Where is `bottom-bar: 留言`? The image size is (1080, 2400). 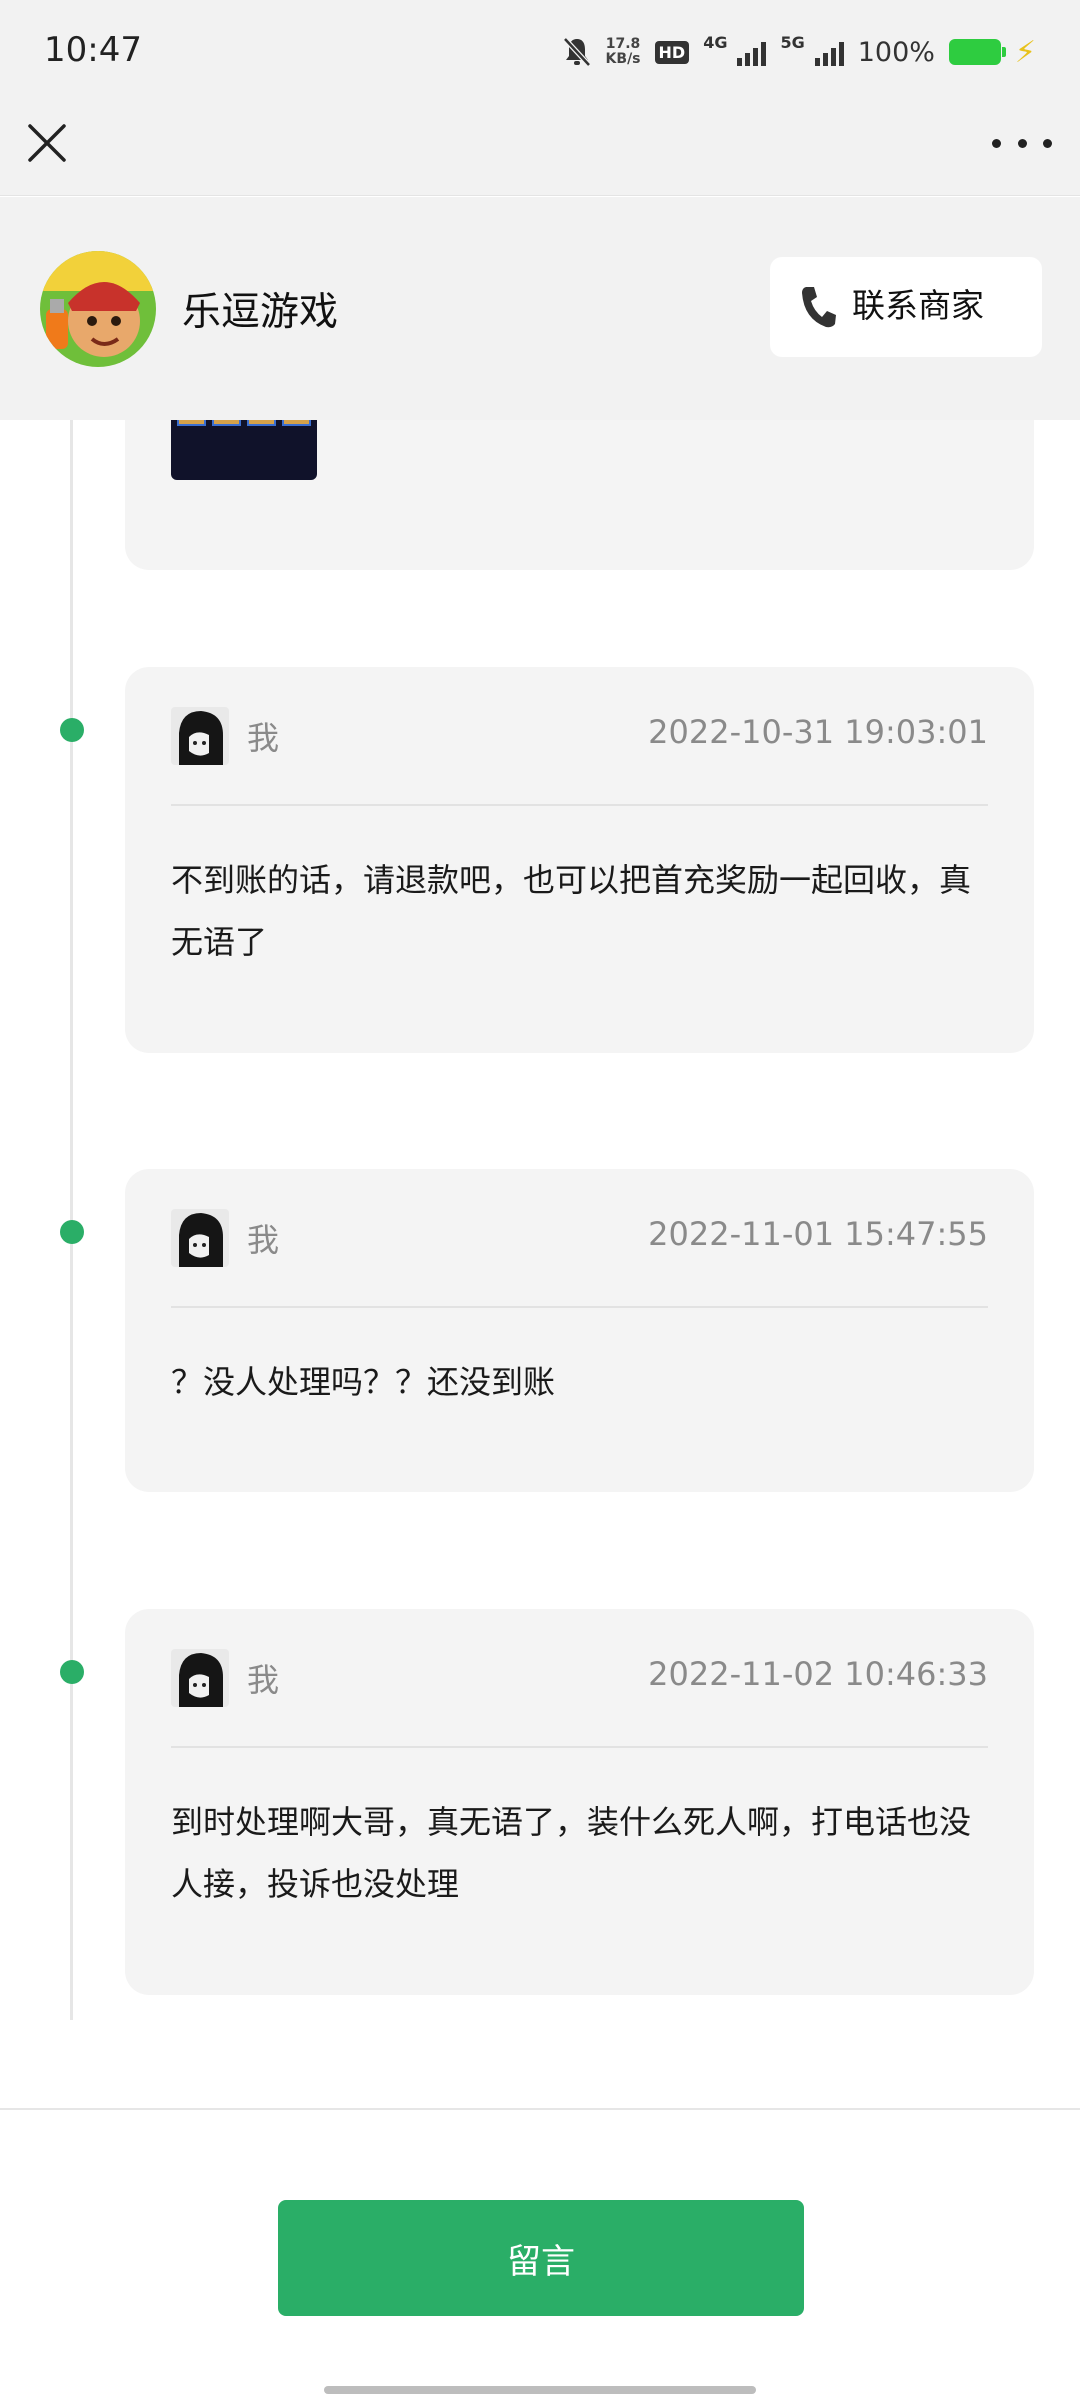
bottom-bar: 留言 is located at coordinates (540, 2254).